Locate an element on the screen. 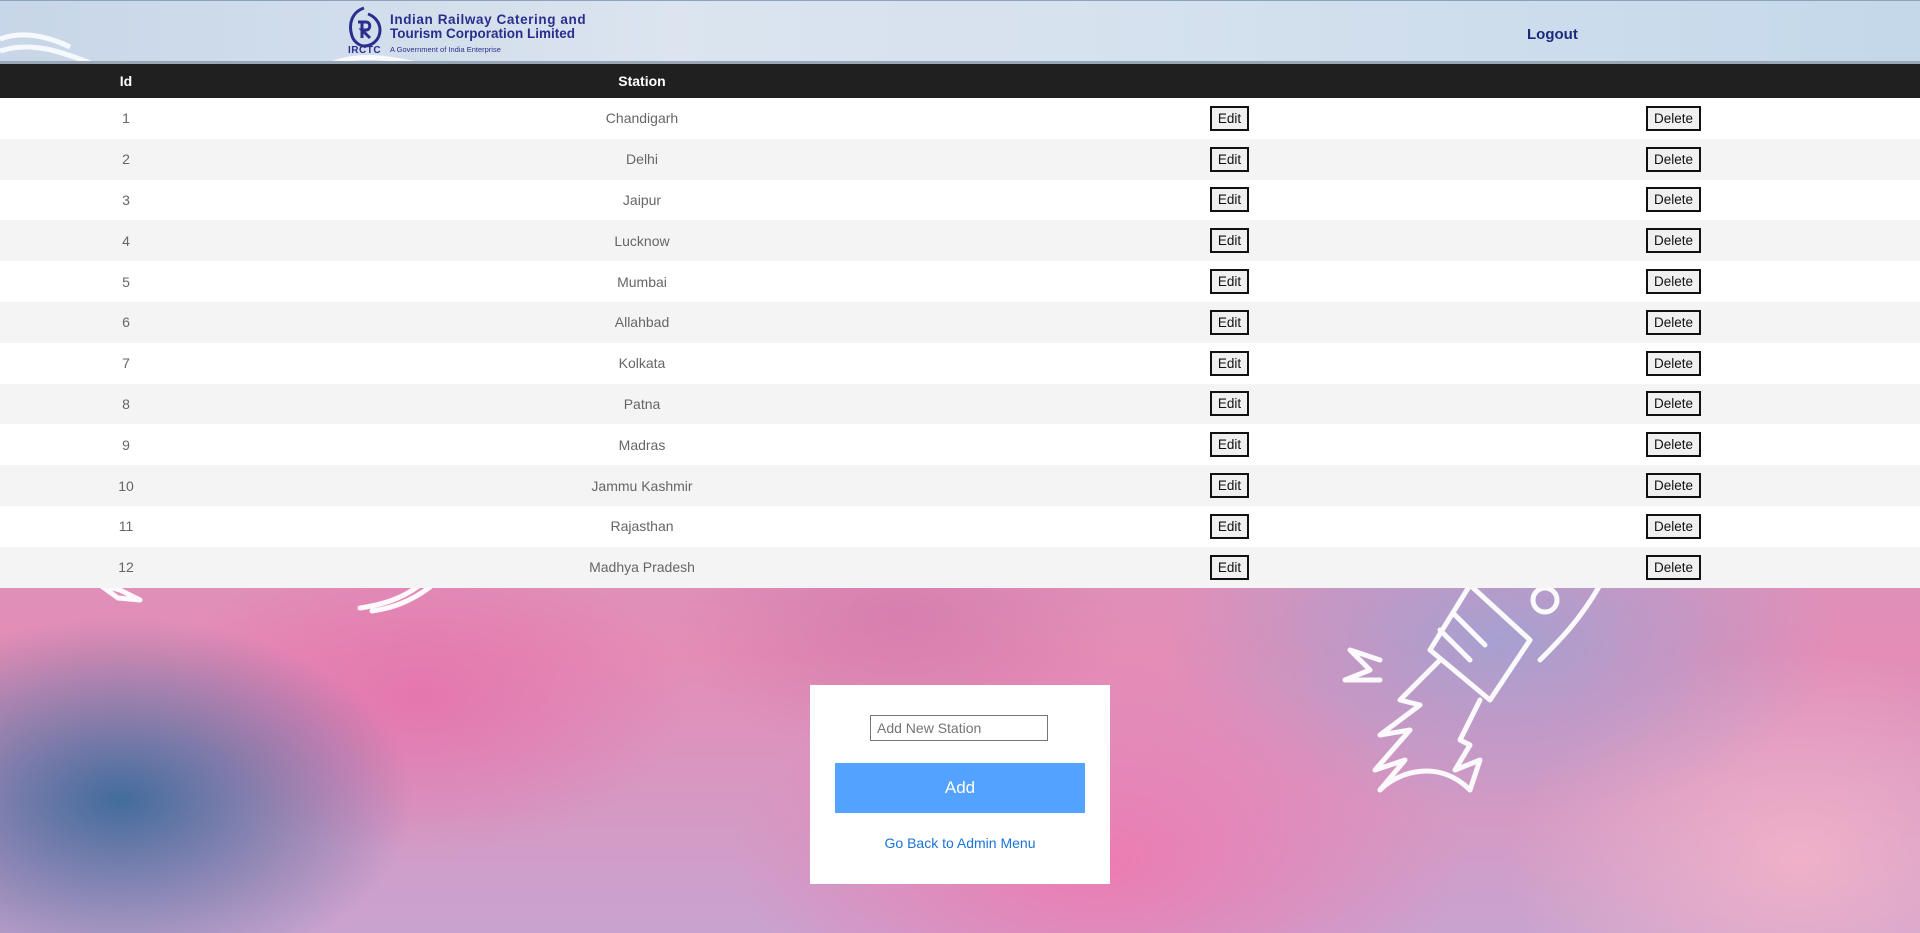 The height and width of the screenshot is (933, 1920). station-id: 2 is located at coordinates (126, 159).